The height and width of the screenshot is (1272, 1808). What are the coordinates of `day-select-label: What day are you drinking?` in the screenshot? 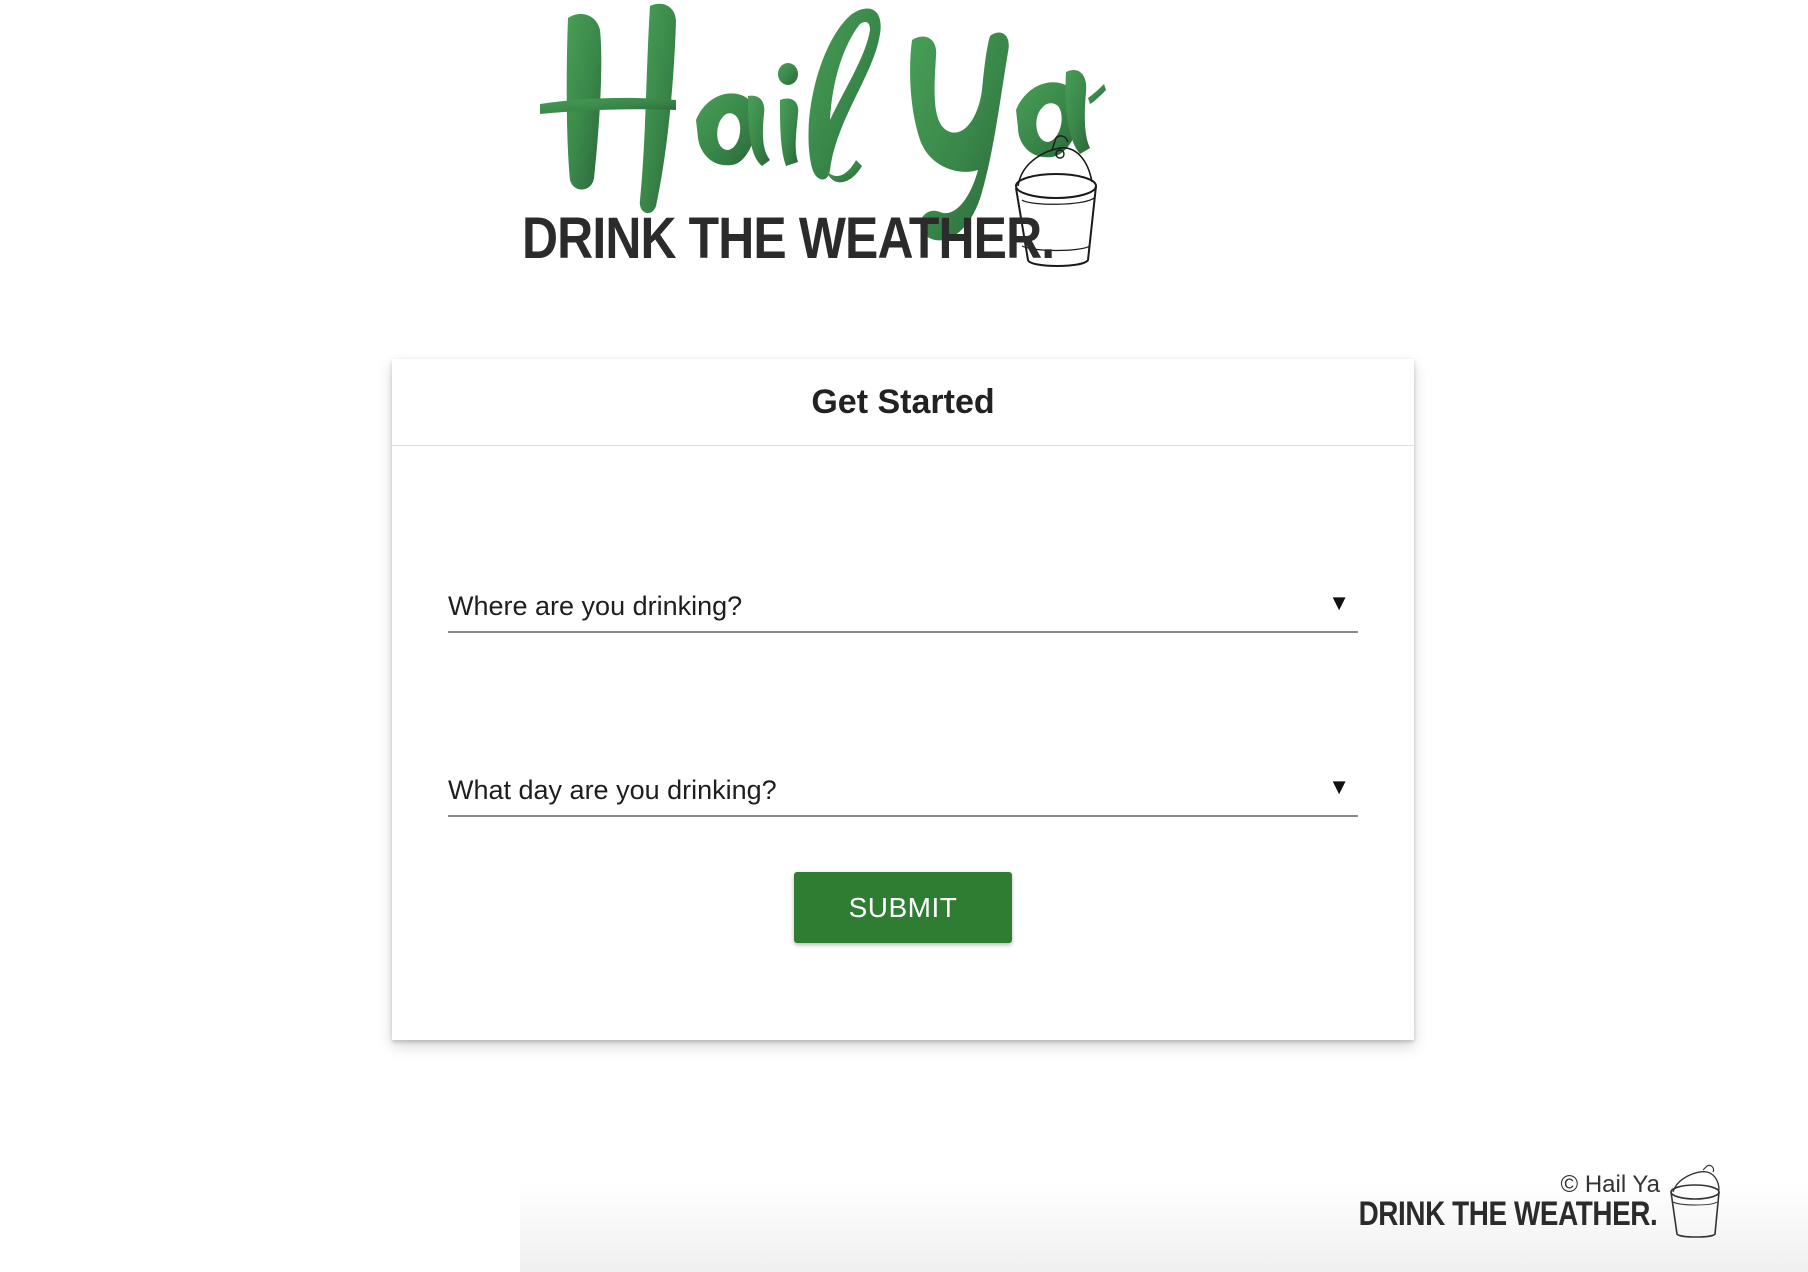 It's located at (612, 789).